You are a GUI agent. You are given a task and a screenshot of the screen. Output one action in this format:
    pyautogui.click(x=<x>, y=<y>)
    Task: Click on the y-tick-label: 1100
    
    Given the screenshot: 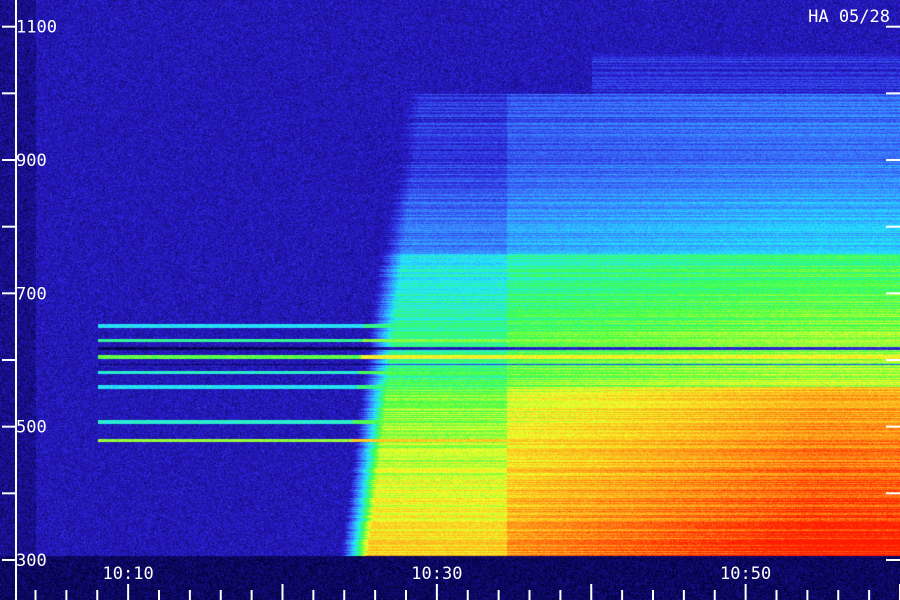 What is the action you would take?
    pyautogui.click(x=36, y=28)
    